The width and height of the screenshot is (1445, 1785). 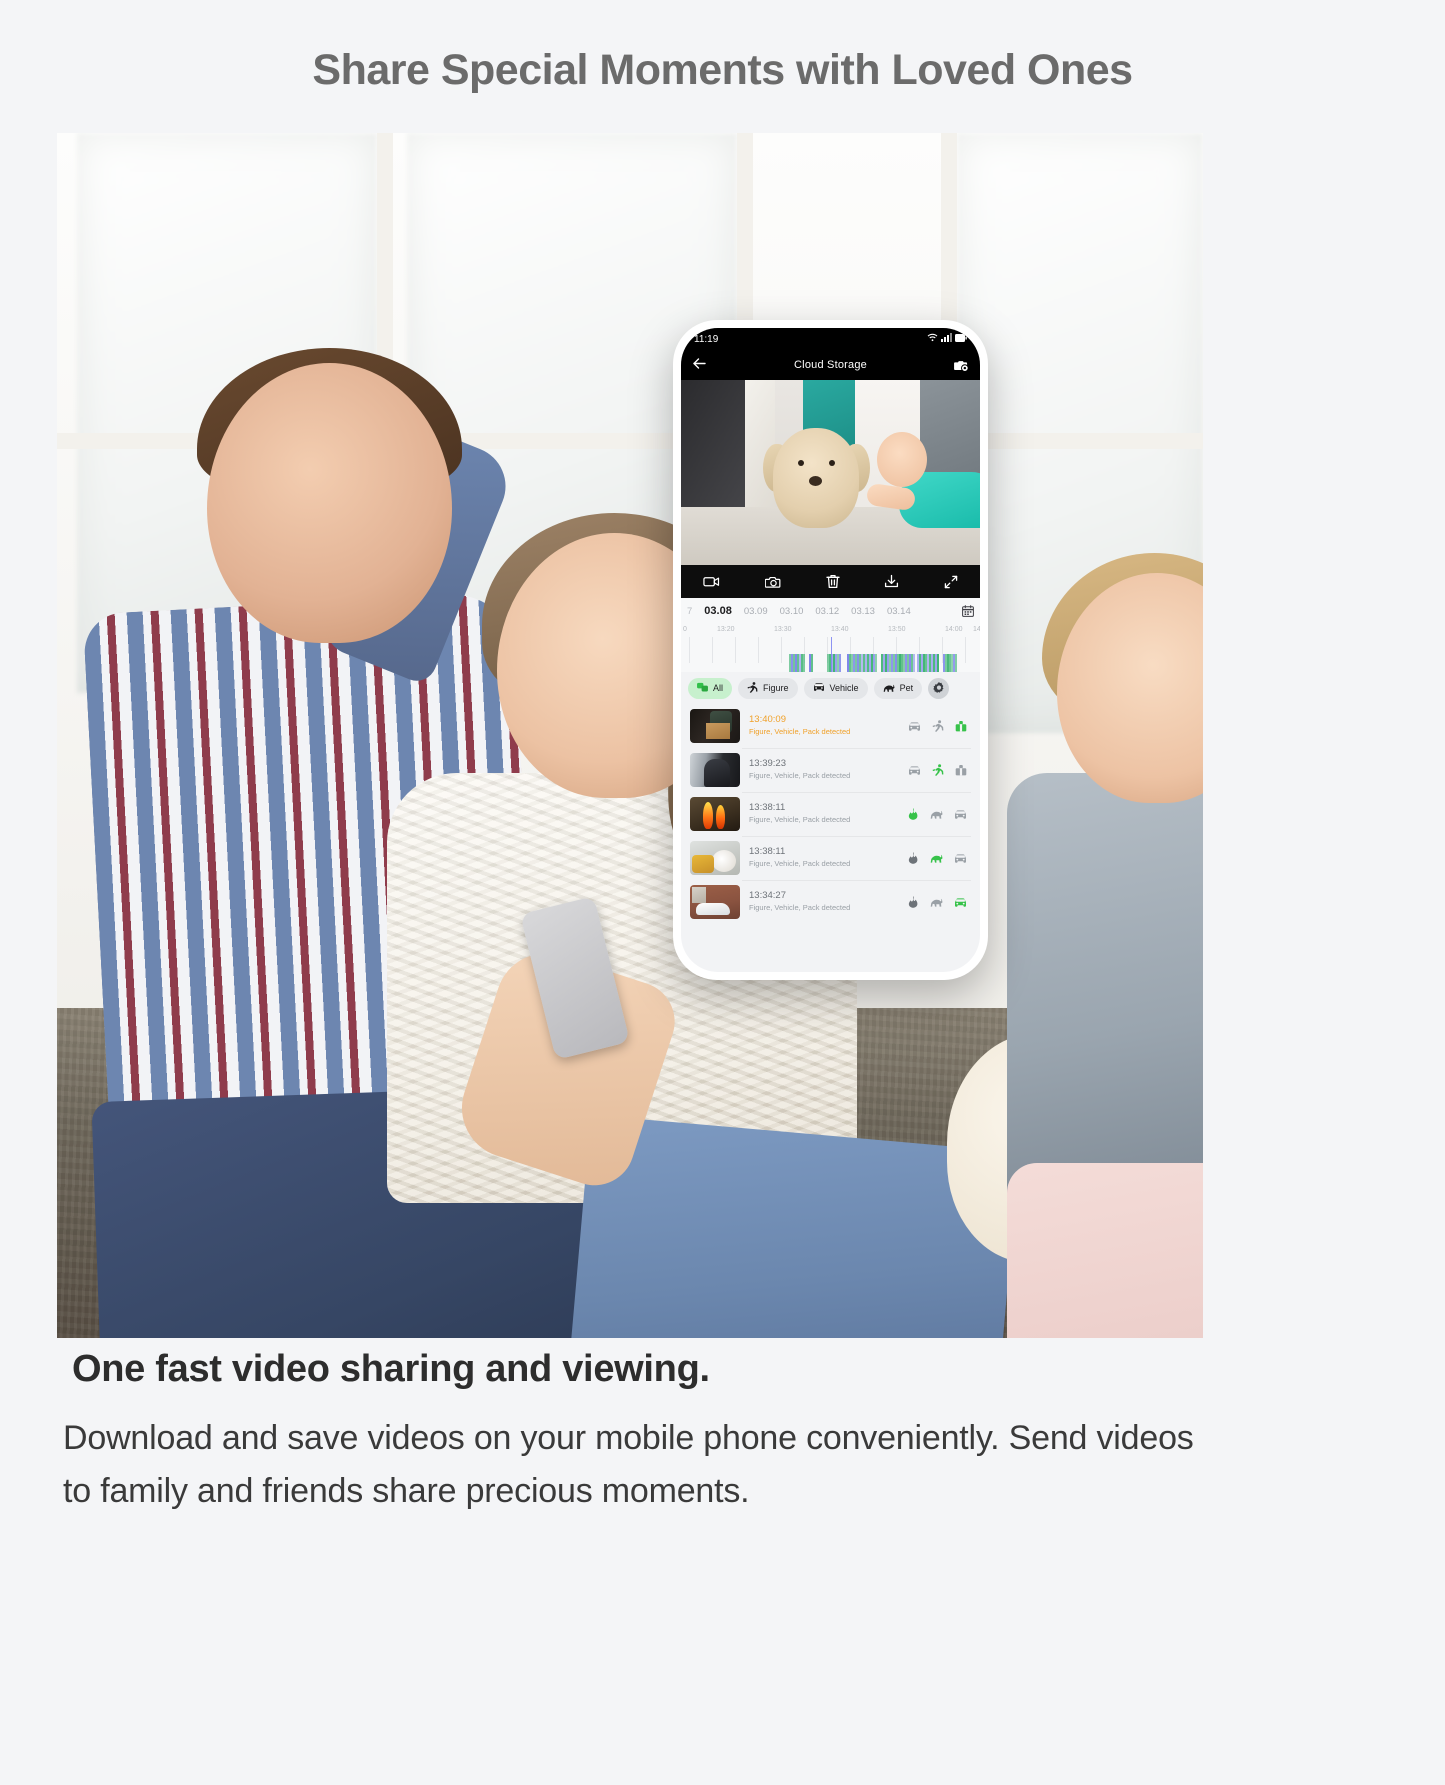 I want to click on timeline-tick-1340: 13:40, so click(x=840, y=629).